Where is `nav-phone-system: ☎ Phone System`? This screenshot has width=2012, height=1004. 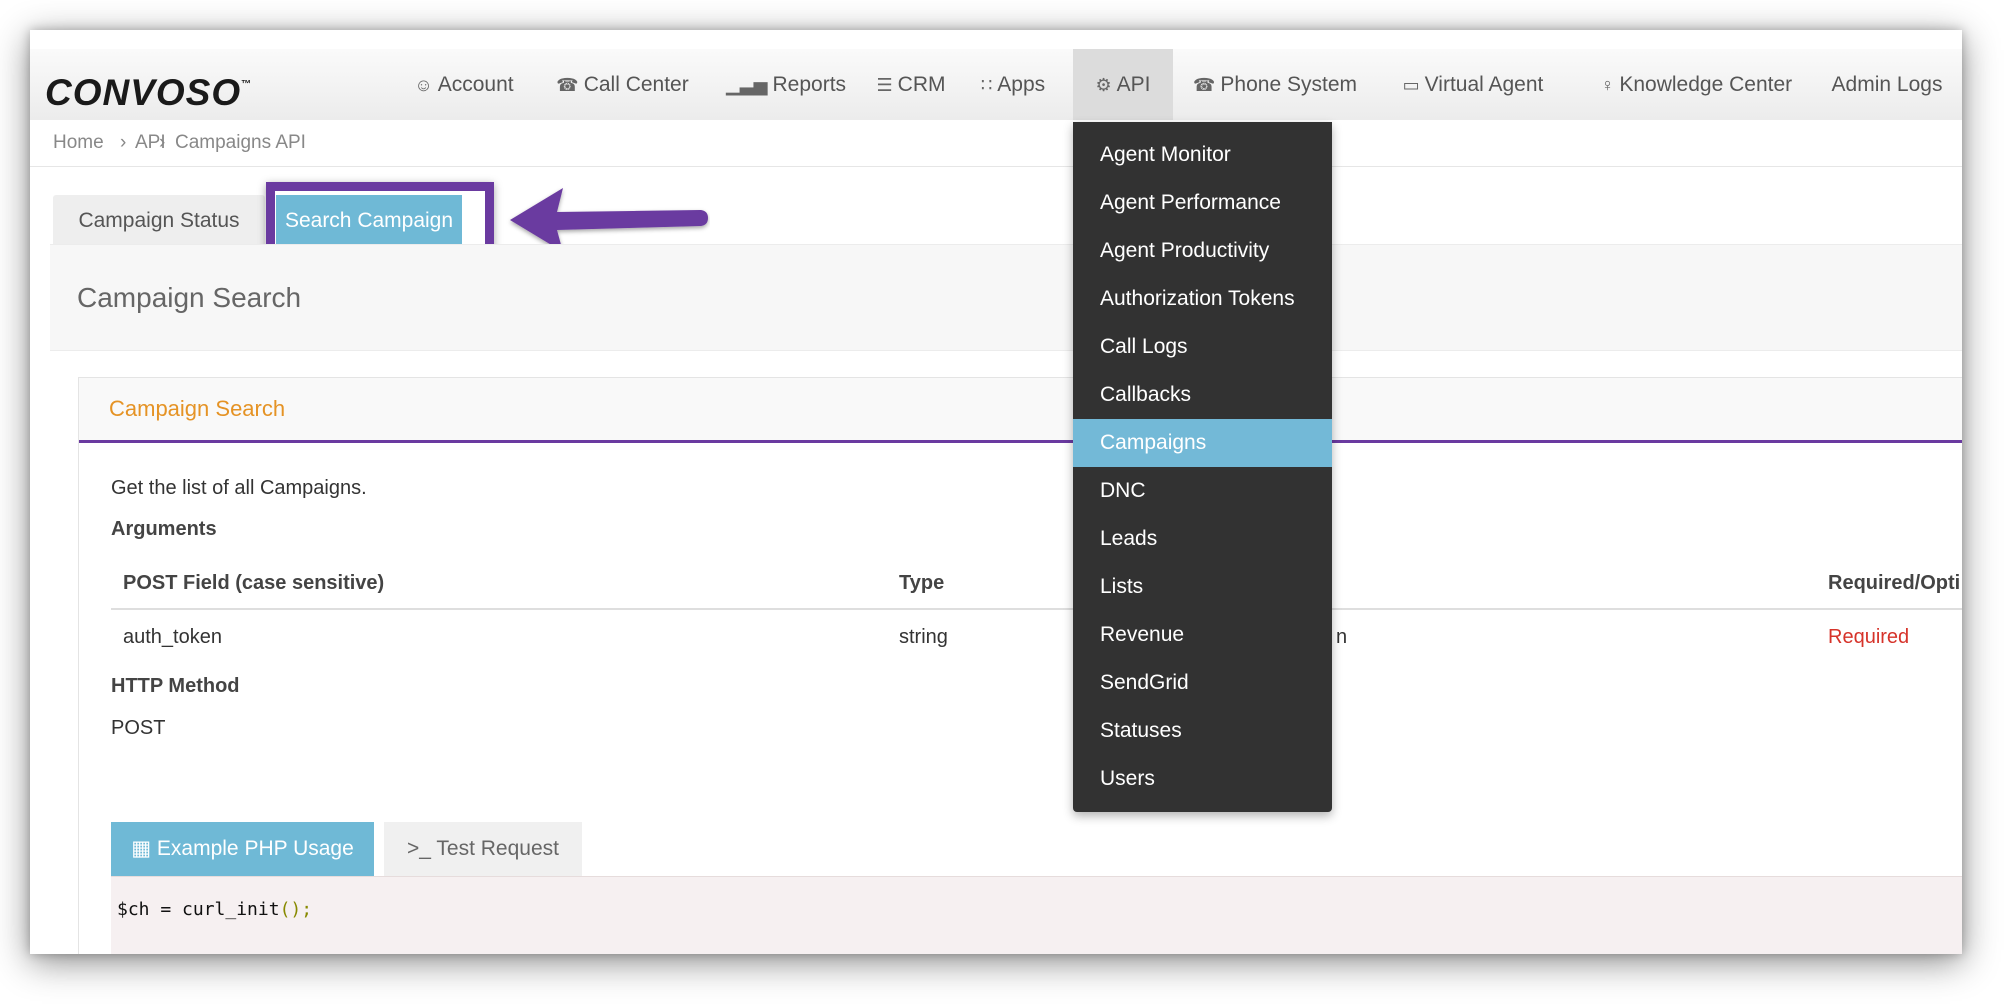 nav-phone-system: ☎ Phone System is located at coordinates (1275, 84).